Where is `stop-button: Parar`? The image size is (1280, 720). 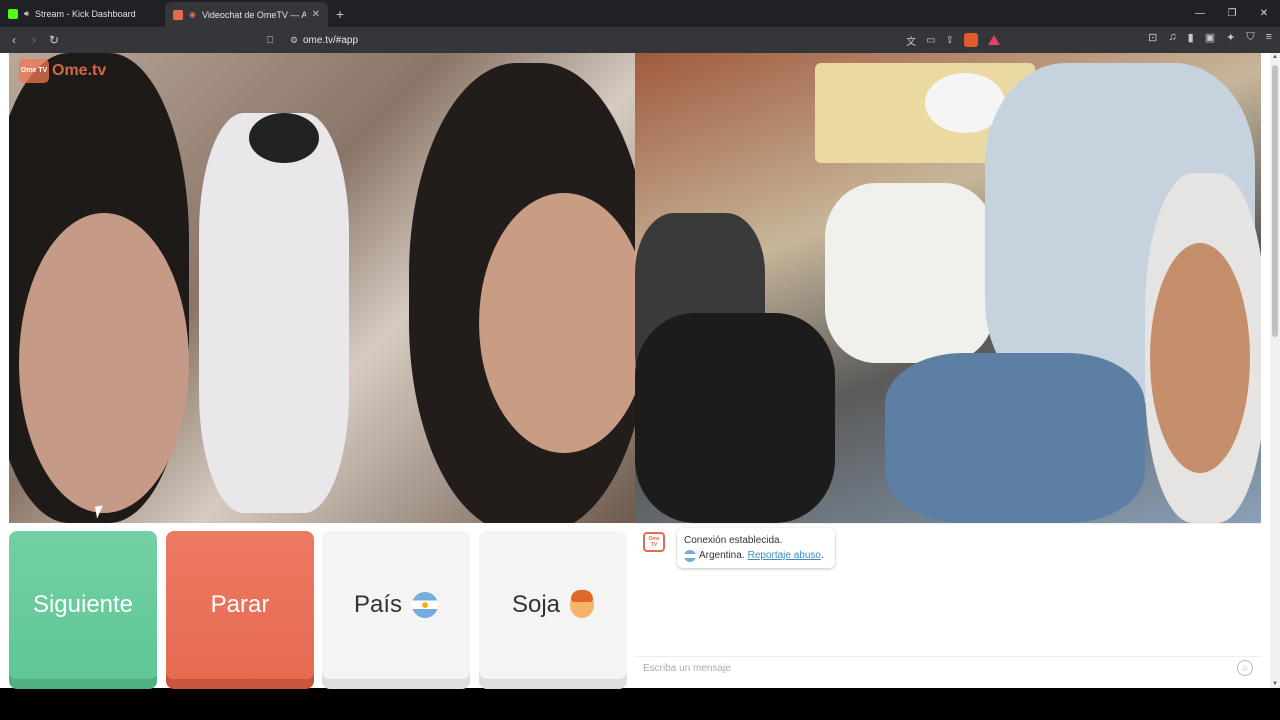
stop-button: Parar is located at coordinates (240, 605).